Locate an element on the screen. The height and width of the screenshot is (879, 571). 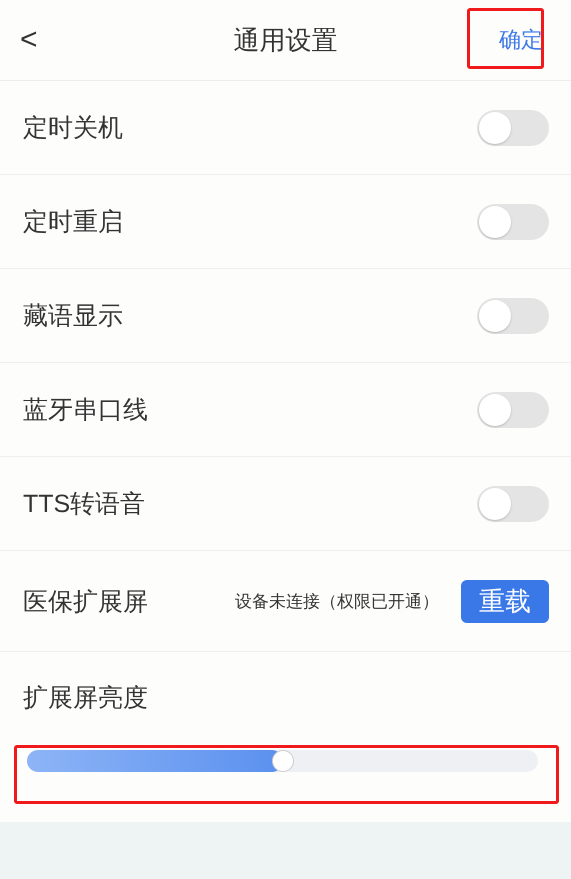
setting-label: 定时关机 is located at coordinates (73, 128).